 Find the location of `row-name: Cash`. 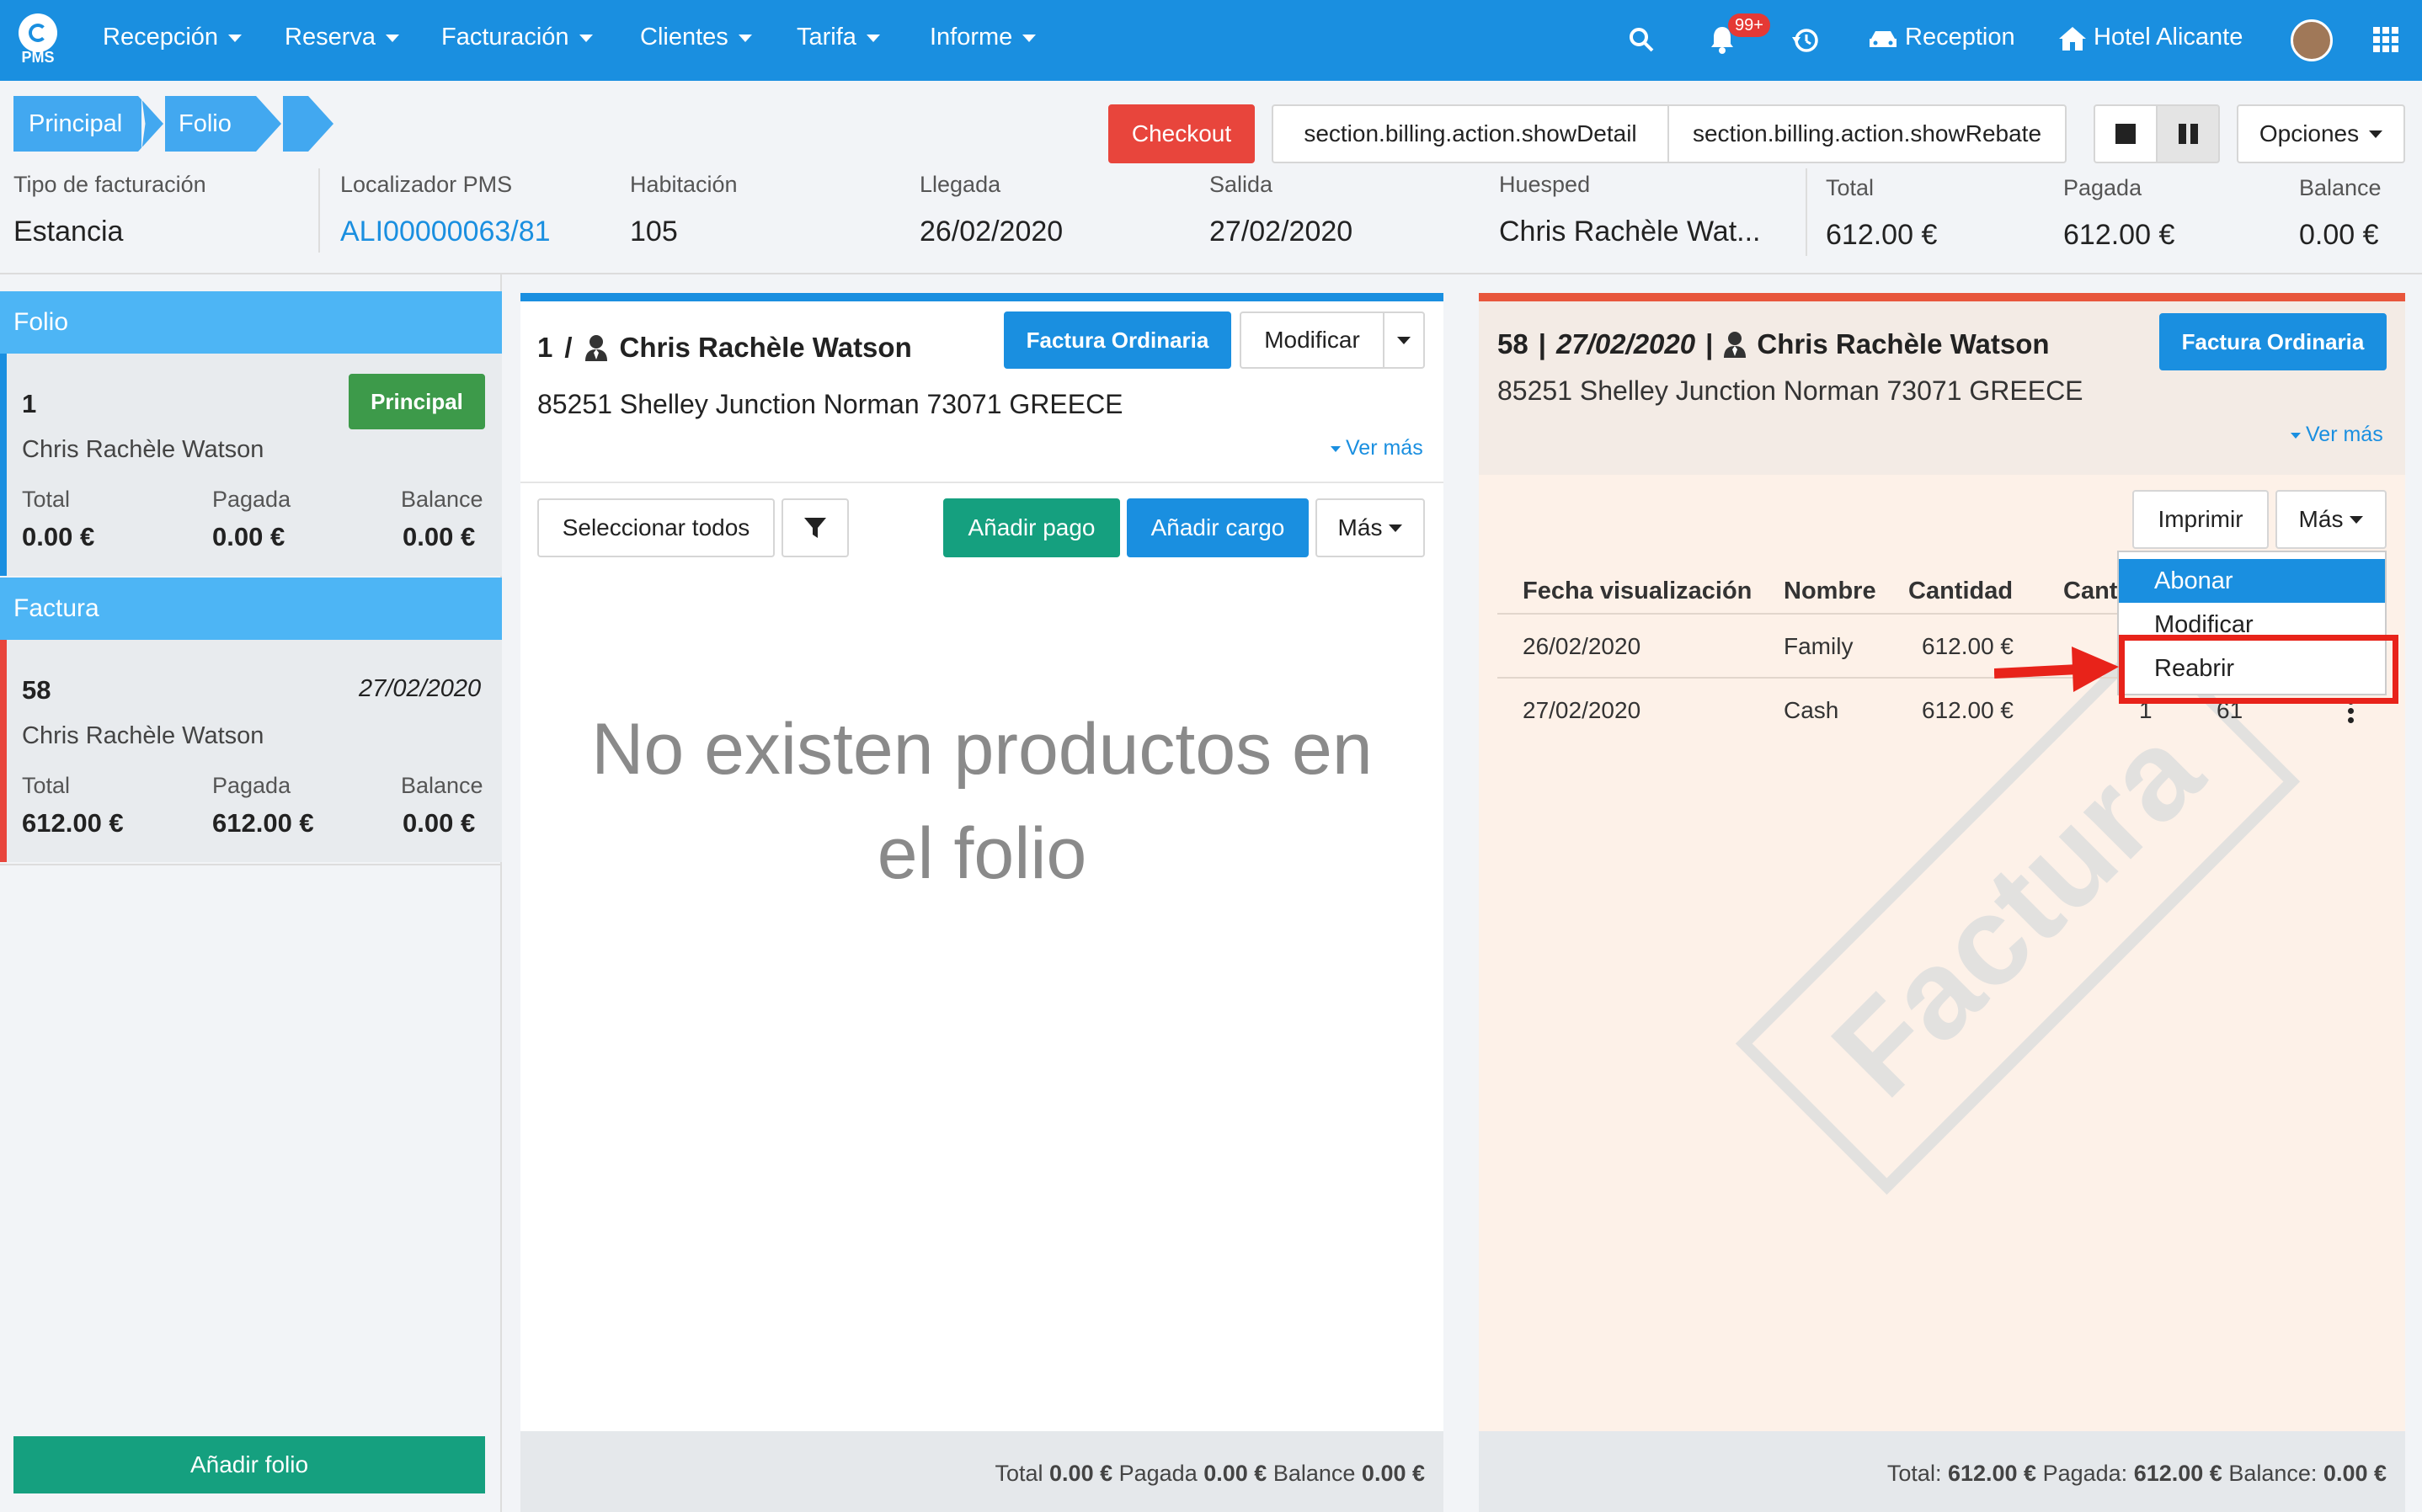

row-name: Cash is located at coordinates (1811, 710).